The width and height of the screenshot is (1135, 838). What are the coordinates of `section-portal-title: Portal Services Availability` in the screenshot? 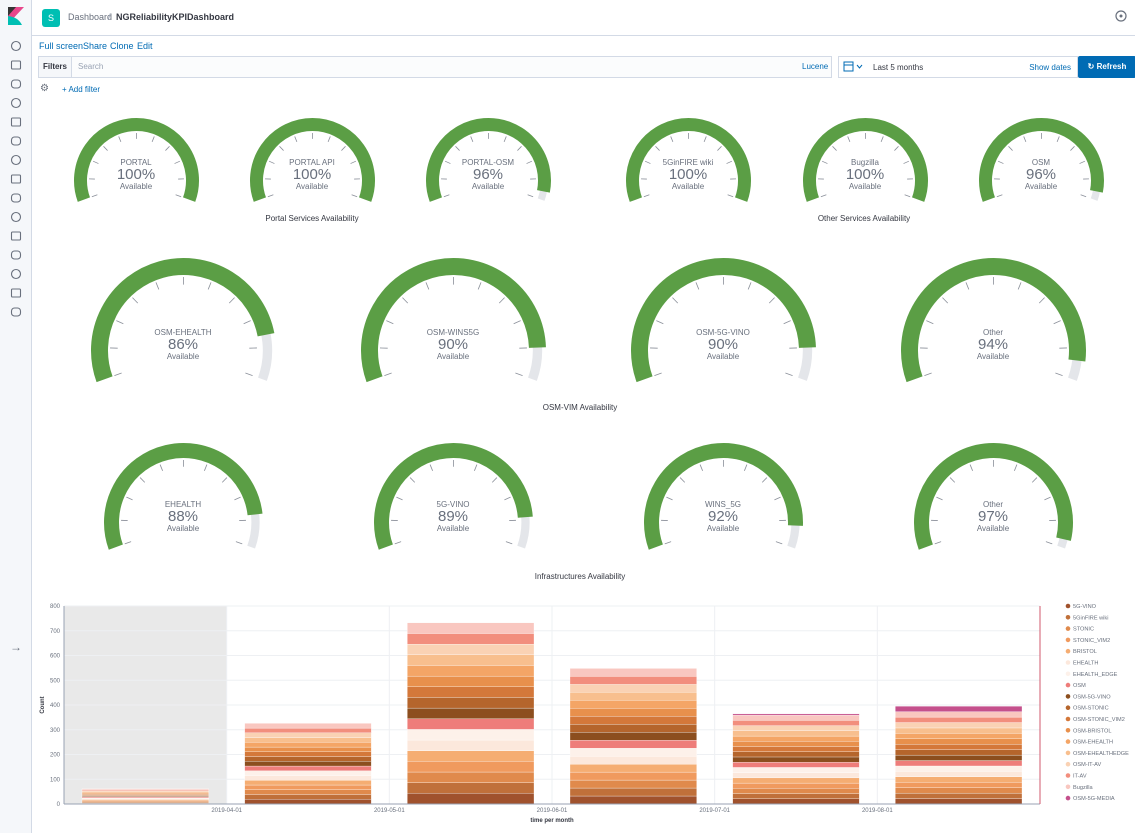 It's located at (312, 218).